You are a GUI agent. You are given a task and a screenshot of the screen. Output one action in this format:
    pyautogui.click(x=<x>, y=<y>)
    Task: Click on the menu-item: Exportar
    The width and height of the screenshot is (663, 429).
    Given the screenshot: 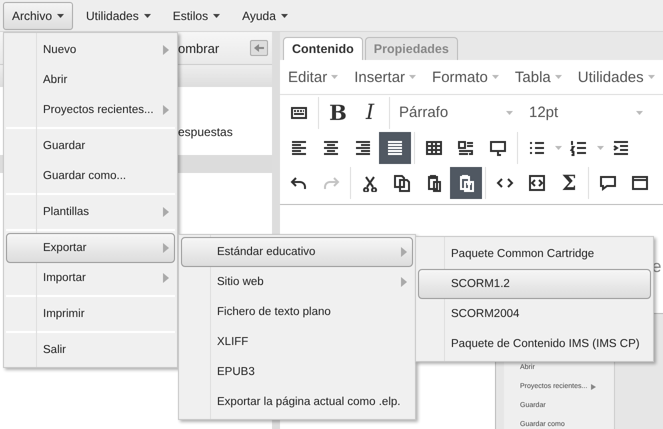 What is the action you would take?
    pyautogui.click(x=90, y=248)
    